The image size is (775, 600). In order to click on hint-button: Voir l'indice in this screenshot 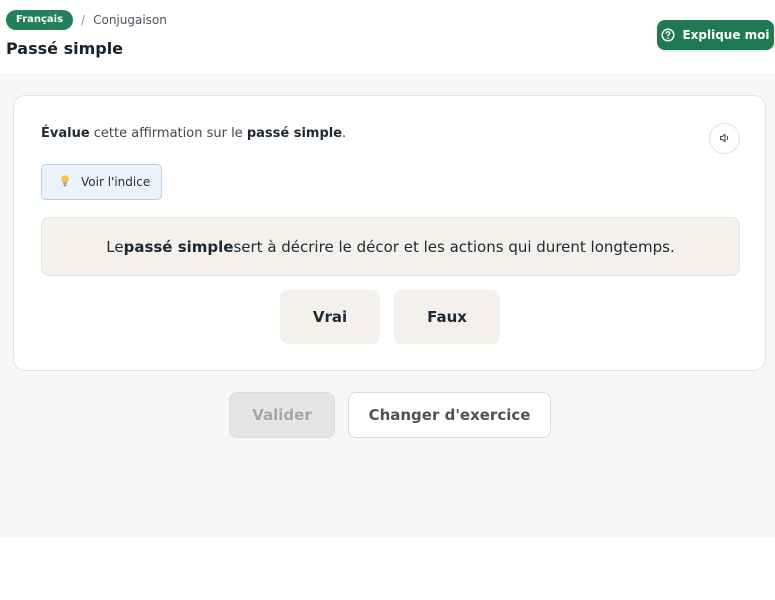, I will do `click(101, 182)`.